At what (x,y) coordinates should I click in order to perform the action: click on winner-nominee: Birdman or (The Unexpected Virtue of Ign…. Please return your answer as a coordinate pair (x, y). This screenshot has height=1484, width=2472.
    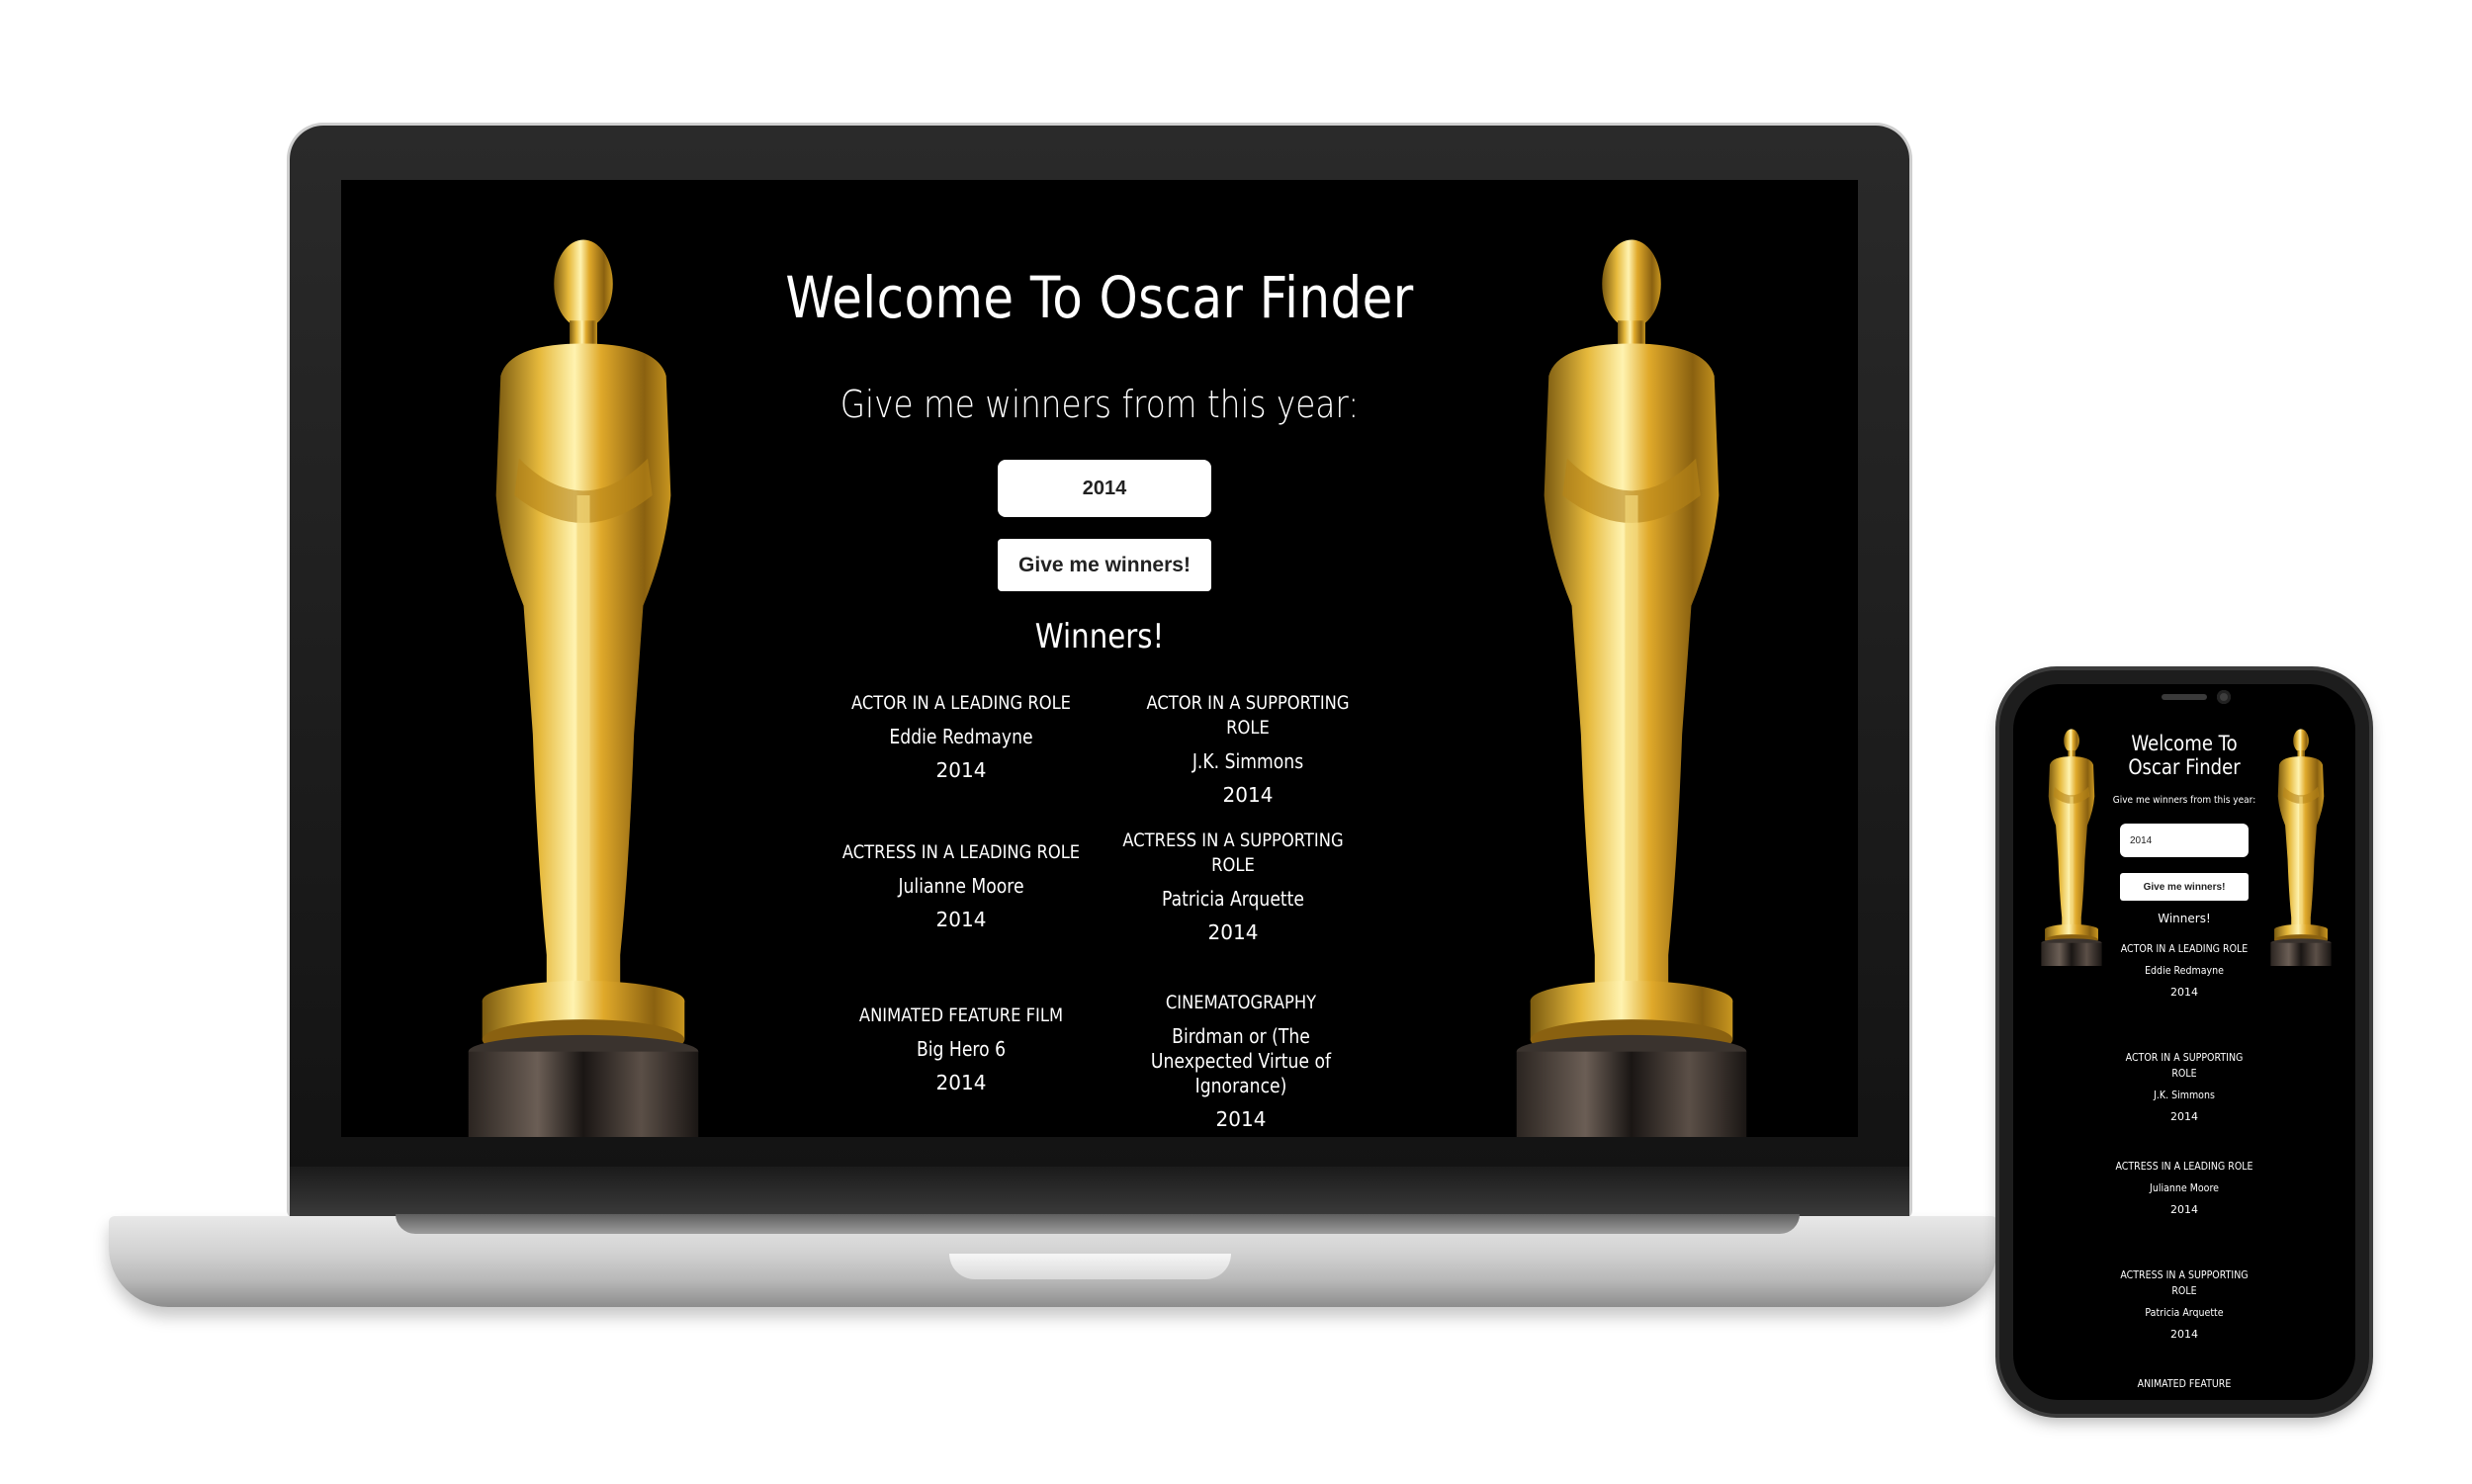
    Looking at the image, I should click on (1241, 1060).